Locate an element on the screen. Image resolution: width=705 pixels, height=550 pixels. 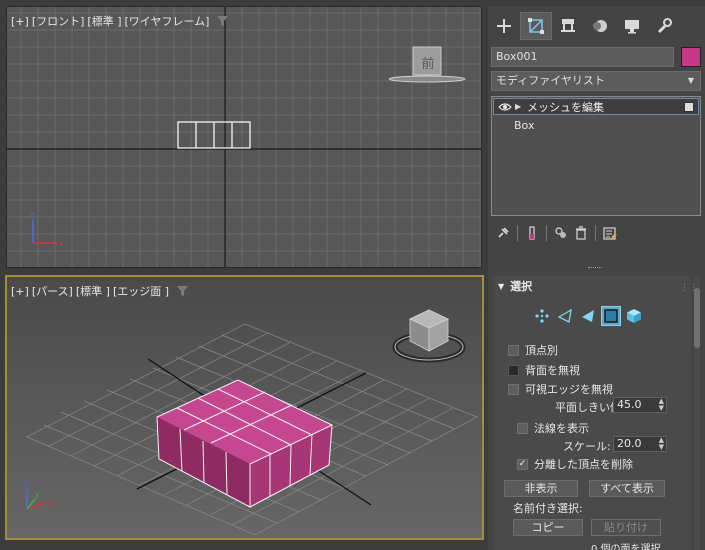
configure-icon is located at coordinates (610, 233).